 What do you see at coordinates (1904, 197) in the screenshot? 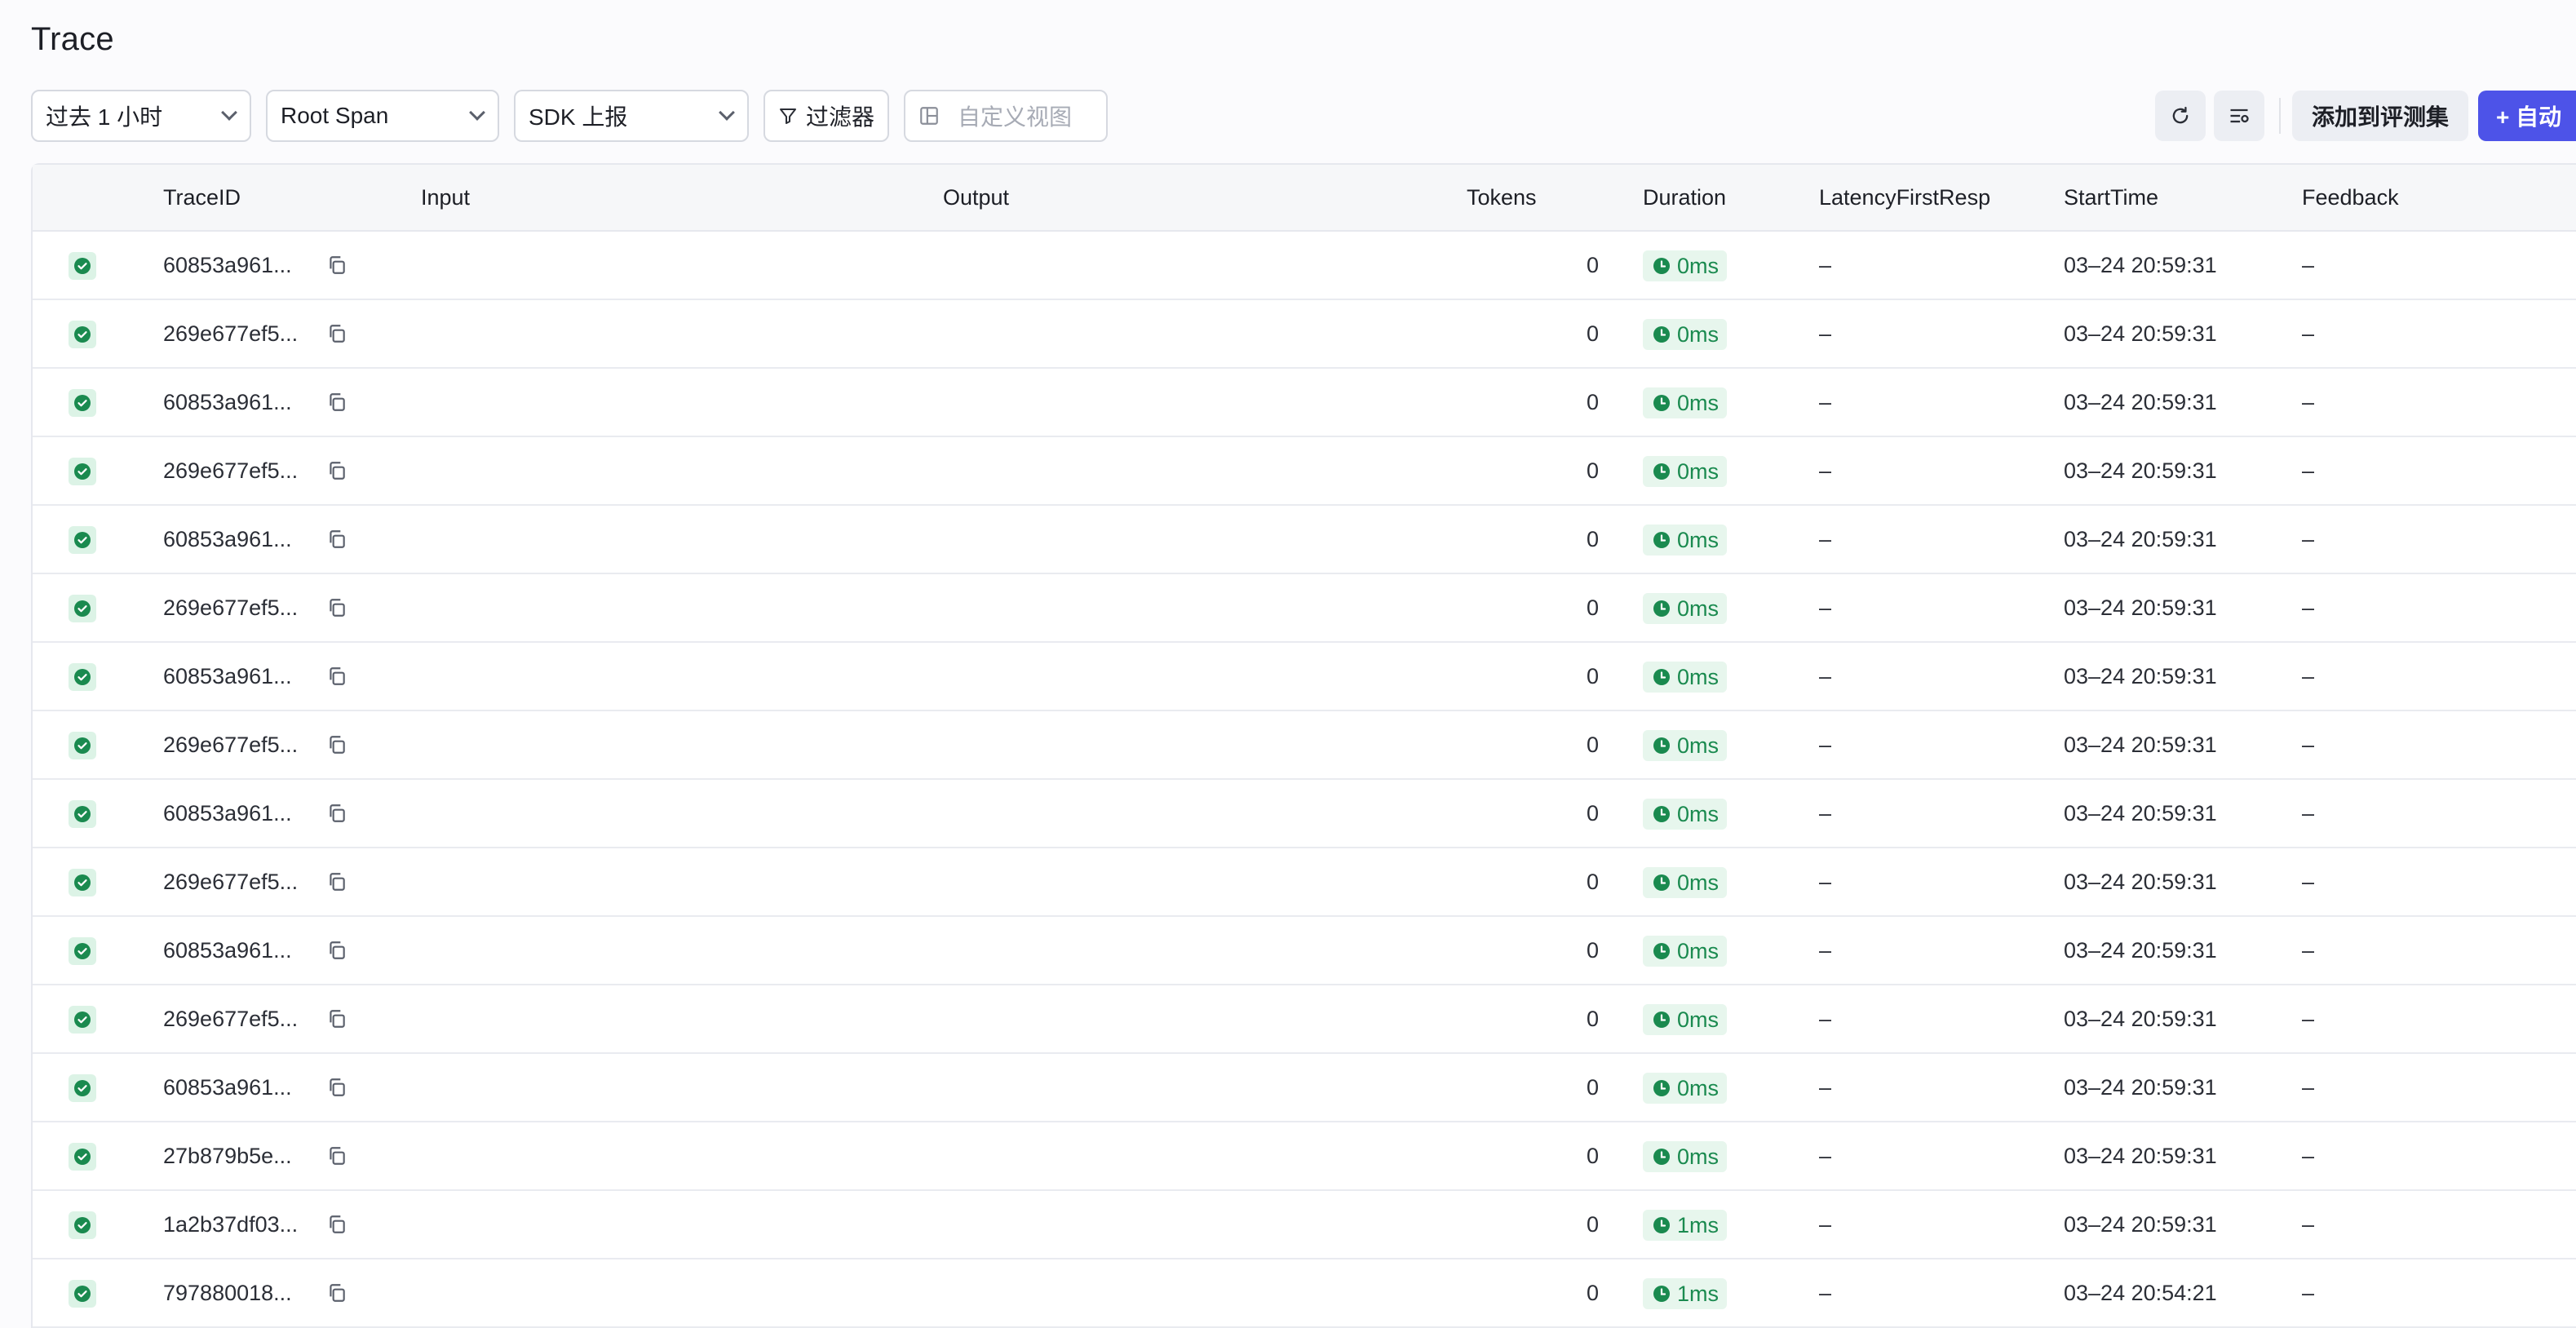
I see `header-latency: LatencyFirstResp` at bounding box center [1904, 197].